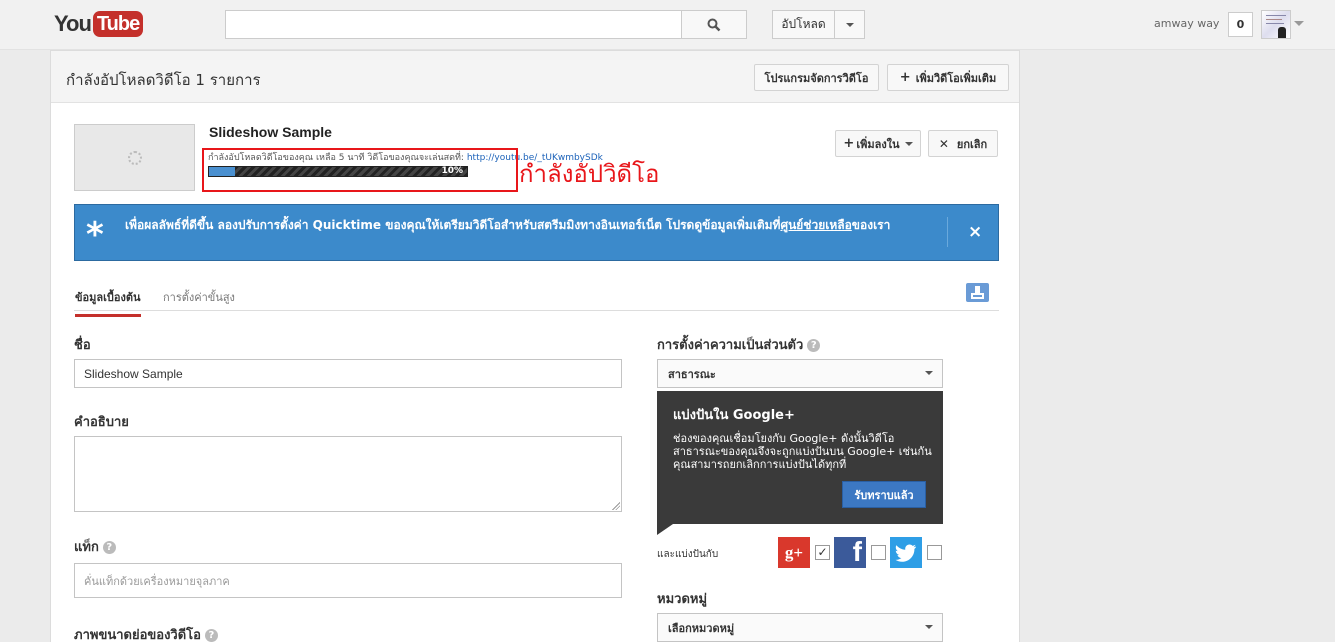  I want to click on tags-label-row: แท็ก?, so click(95, 546).